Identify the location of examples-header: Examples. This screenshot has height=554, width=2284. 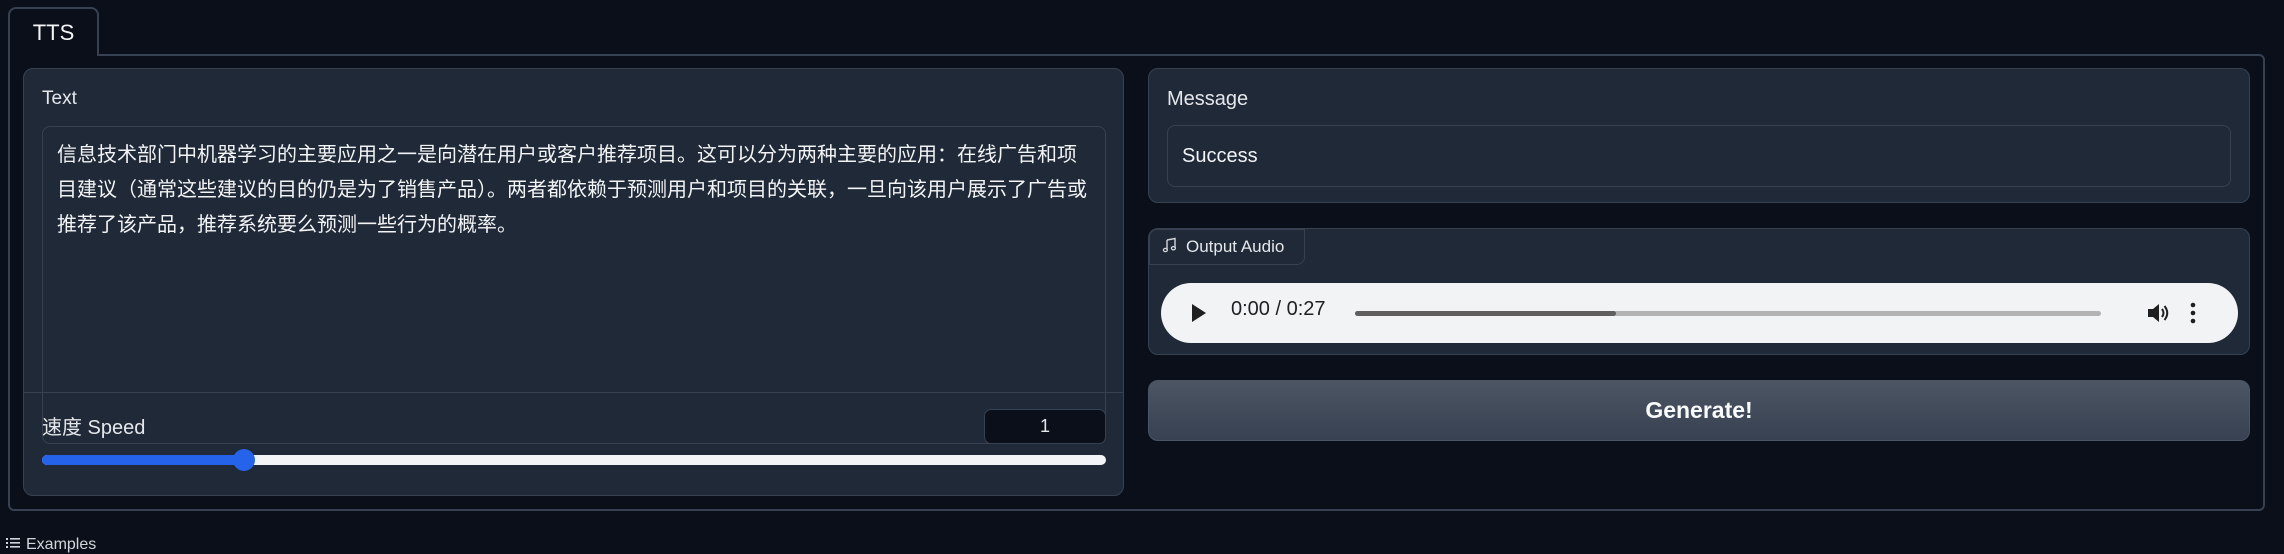
(51, 545).